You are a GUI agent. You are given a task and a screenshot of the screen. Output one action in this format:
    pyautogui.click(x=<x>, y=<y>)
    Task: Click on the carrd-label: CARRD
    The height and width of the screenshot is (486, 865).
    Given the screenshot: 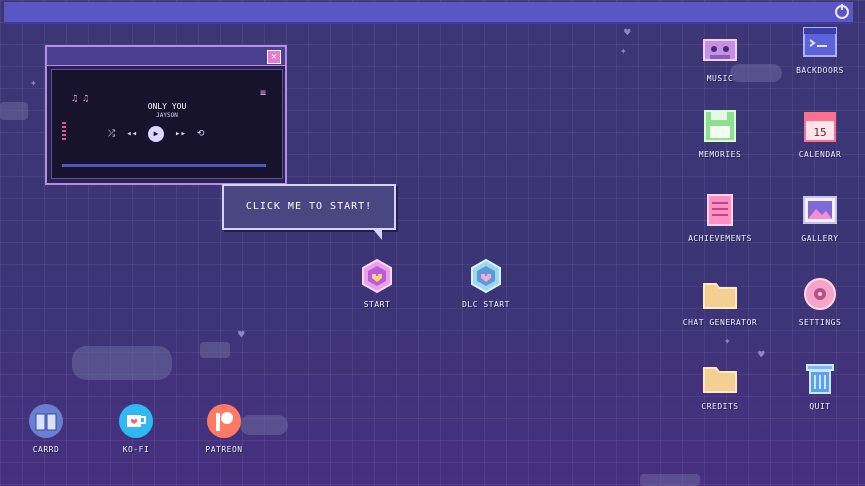 What is the action you would take?
    pyautogui.click(x=46, y=449)
    